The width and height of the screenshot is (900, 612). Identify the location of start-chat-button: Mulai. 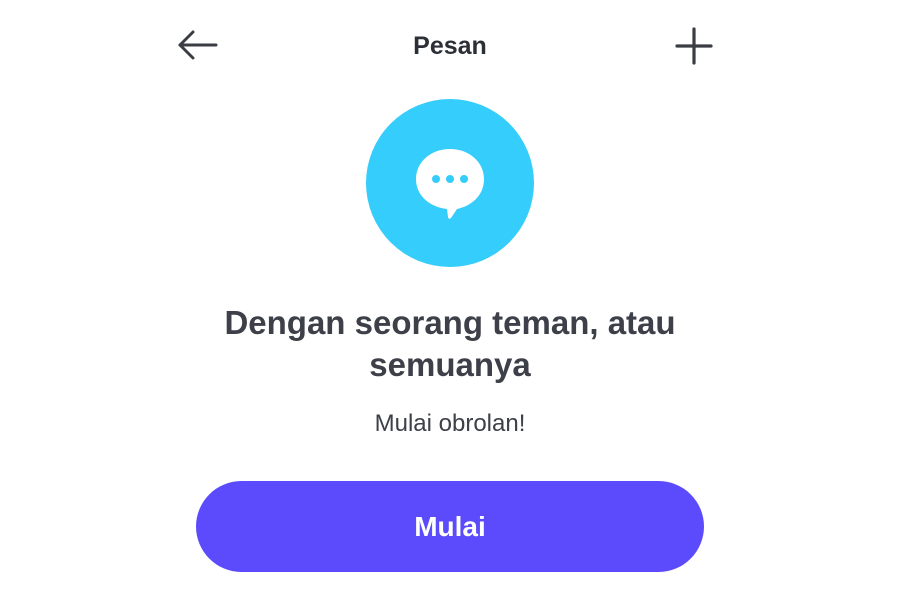
(450, 526).